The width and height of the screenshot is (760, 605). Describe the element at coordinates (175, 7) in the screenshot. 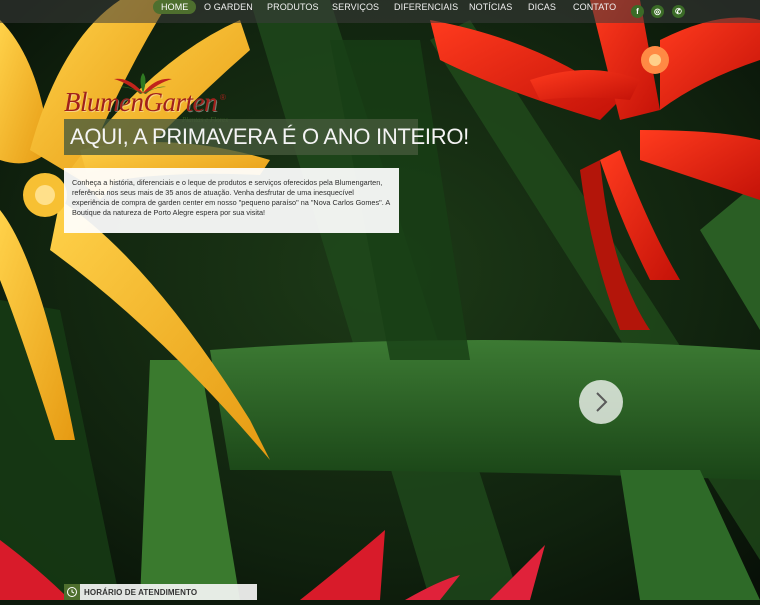

I see `nav-item-home: HOME` at that location.